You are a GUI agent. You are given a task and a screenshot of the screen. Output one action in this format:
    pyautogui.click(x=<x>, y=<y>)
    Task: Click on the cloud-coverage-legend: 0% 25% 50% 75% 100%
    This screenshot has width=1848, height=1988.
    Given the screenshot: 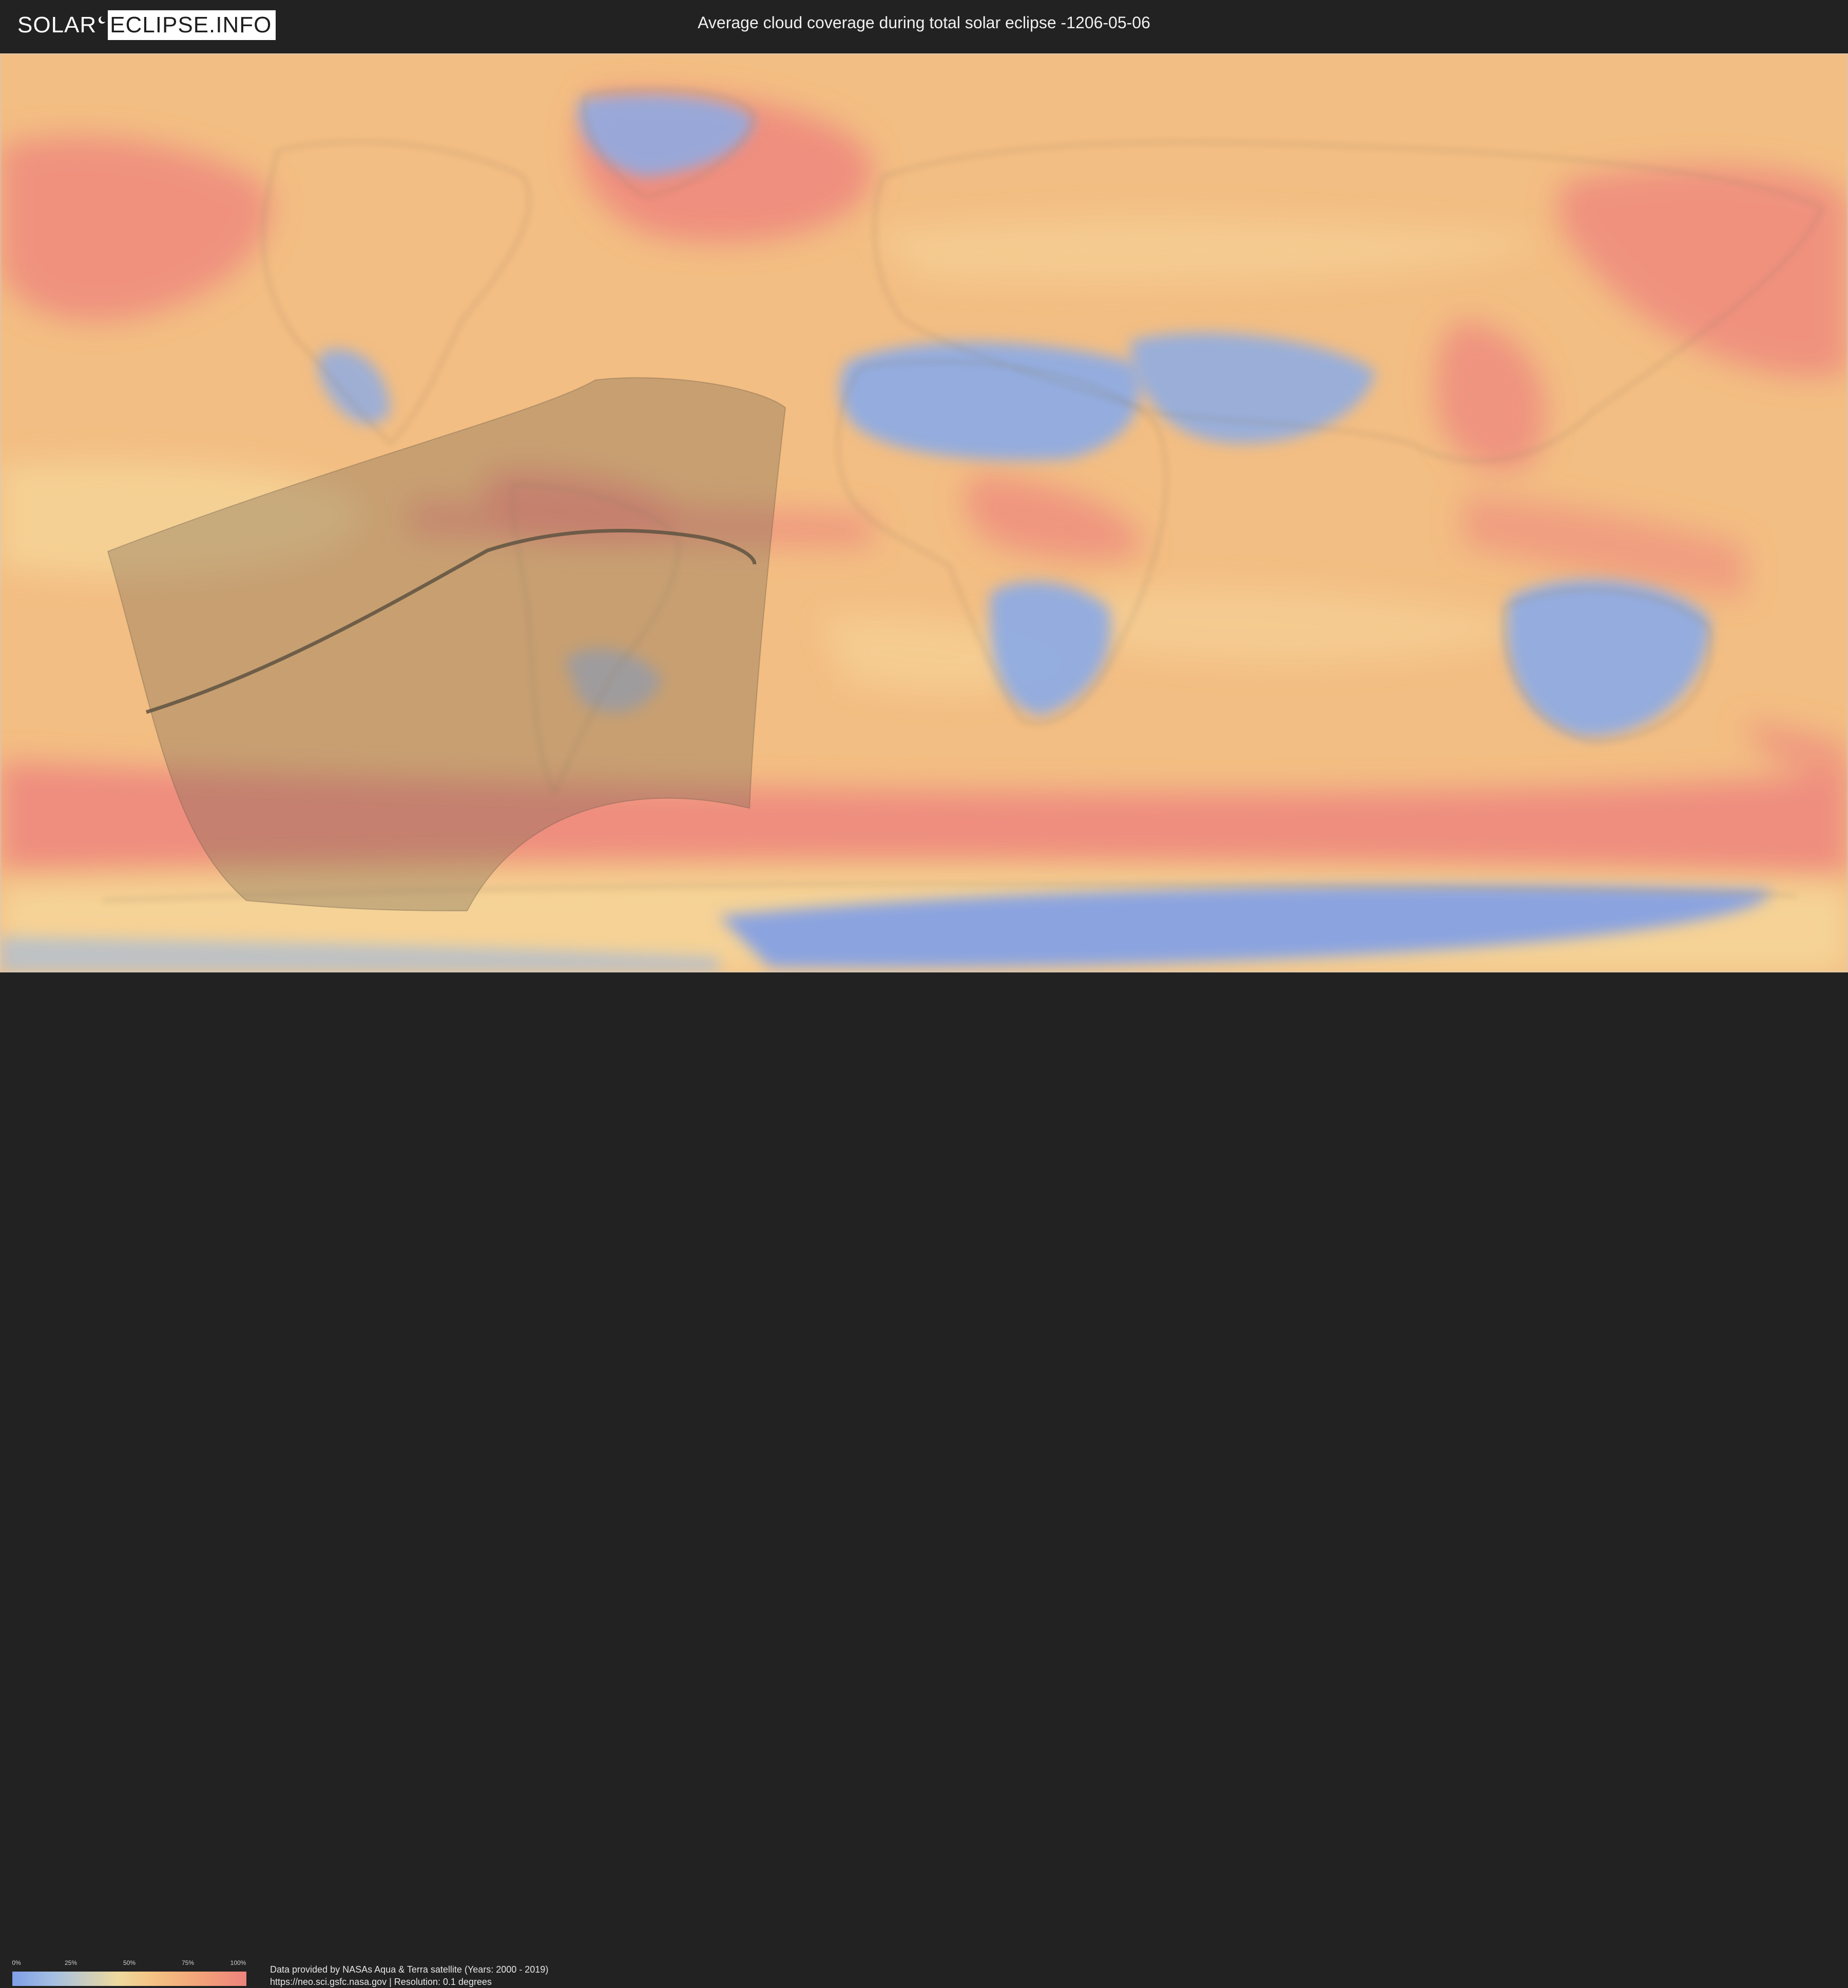 What is the action you would take?
    pyautogui.click(x=129, y=1974)
    